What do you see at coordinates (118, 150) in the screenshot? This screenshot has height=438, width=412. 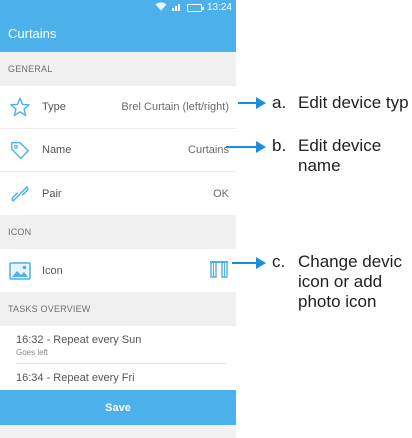 I see `name-row: Name Curtains` at bounding box center [118, 150].